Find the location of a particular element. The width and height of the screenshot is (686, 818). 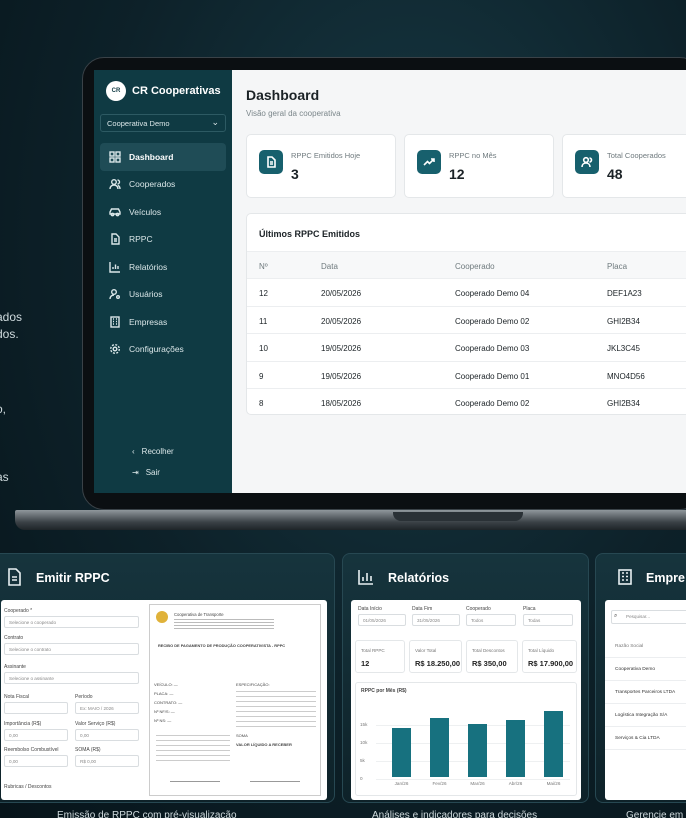

search-icon: ⌕ is located at coordinates (616, 616).